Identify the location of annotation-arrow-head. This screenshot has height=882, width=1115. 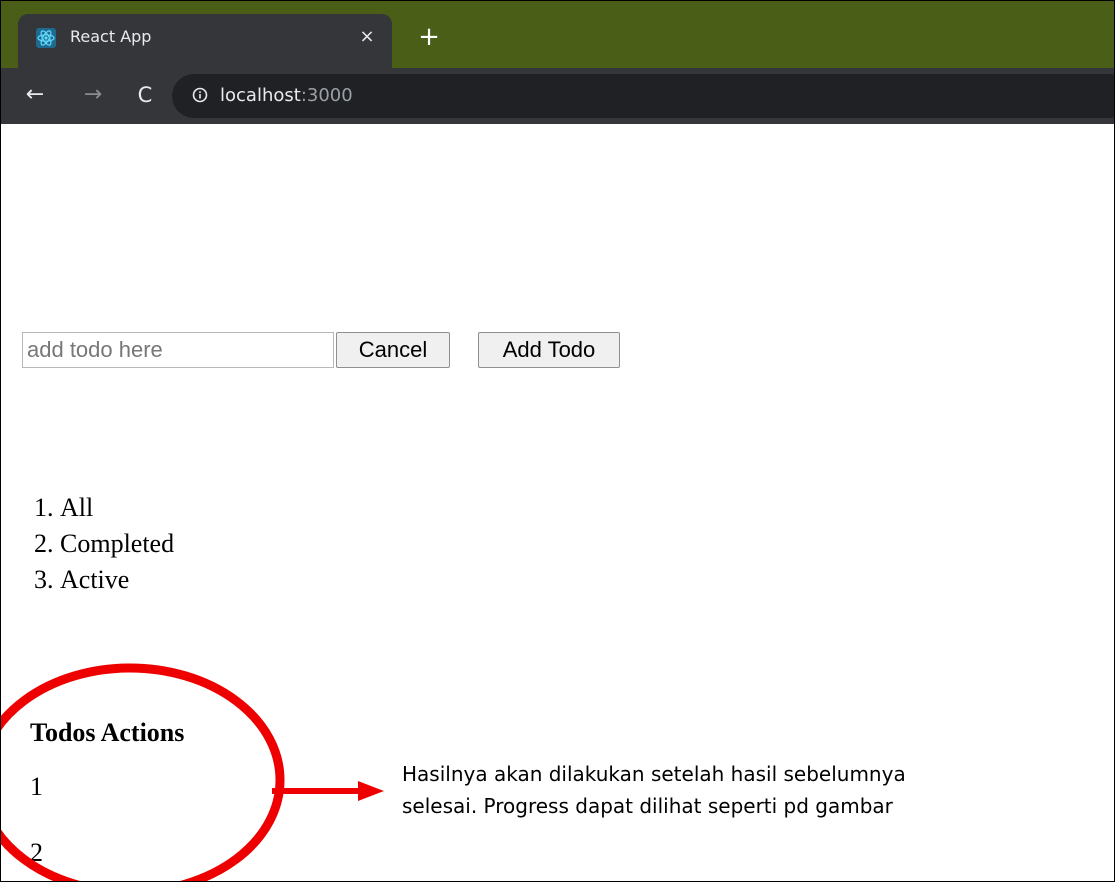
(371, 791).